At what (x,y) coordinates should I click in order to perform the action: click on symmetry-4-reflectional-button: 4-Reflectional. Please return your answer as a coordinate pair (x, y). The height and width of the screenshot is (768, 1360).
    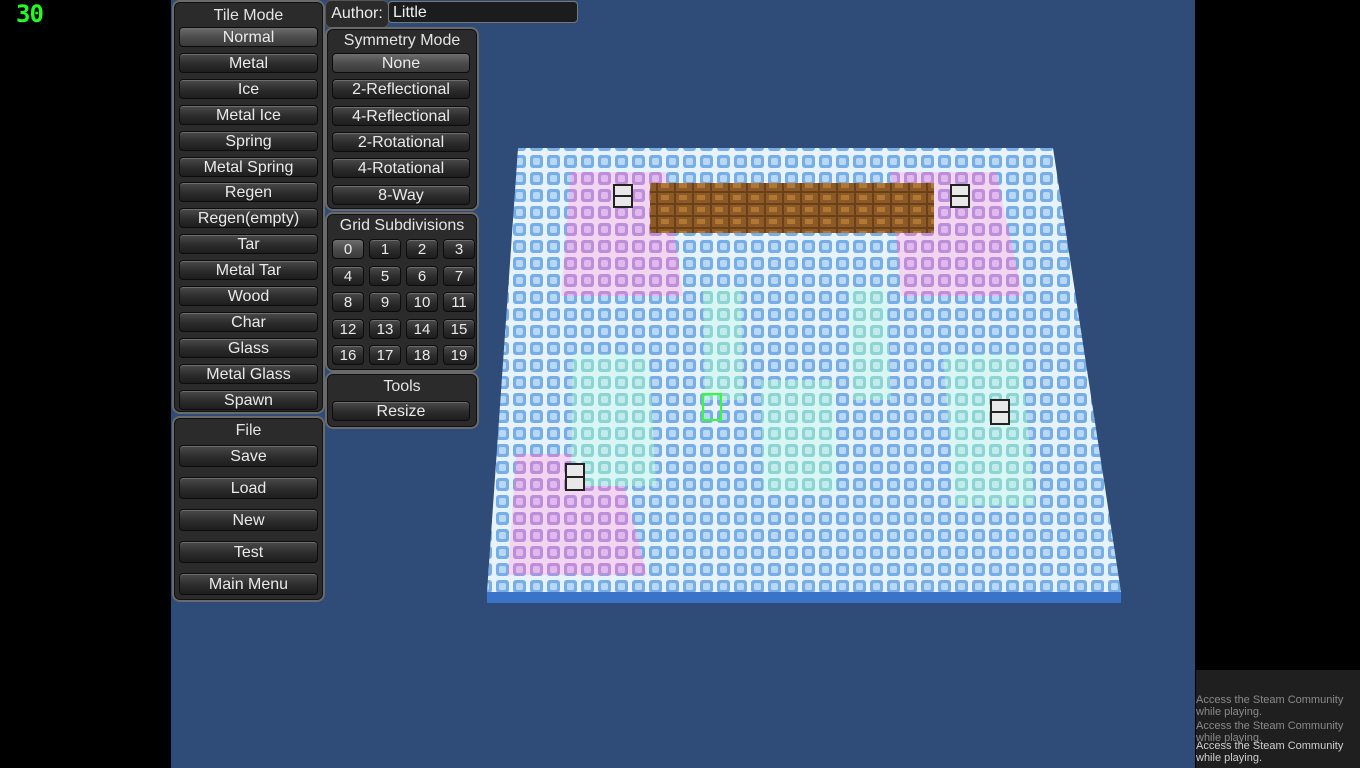
    Looking at the image, I should click on (401, 115).